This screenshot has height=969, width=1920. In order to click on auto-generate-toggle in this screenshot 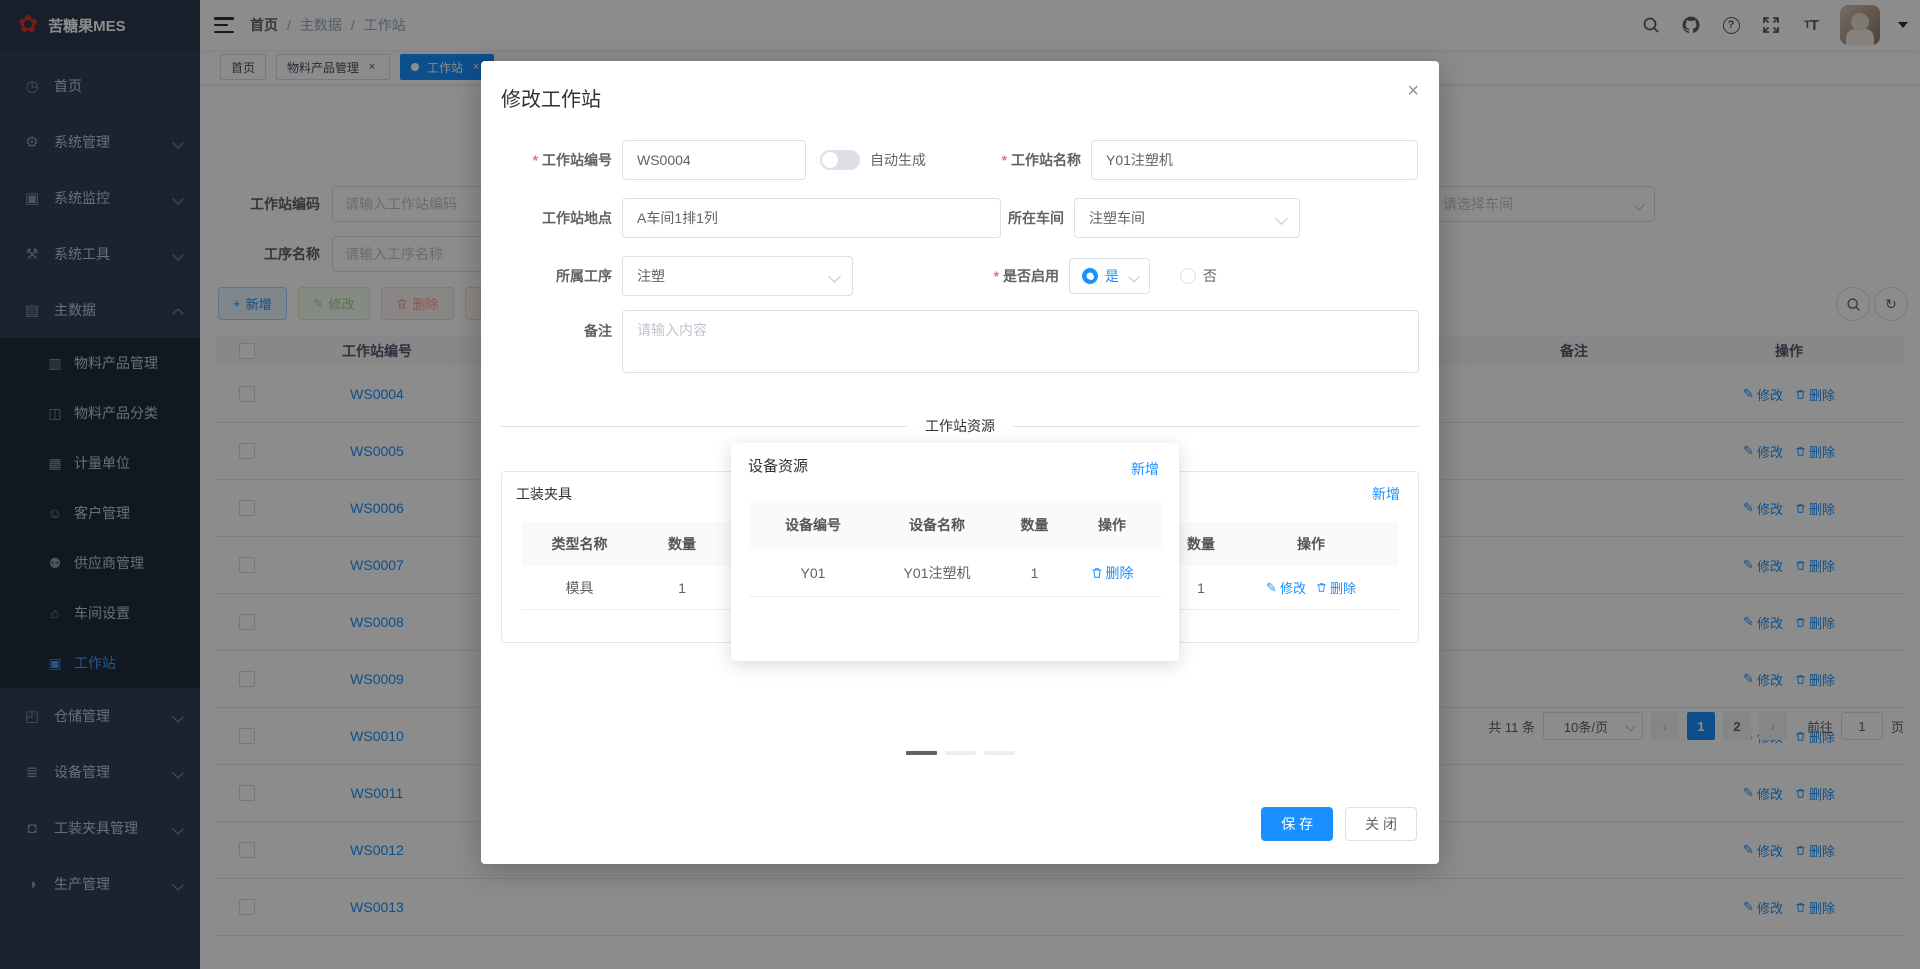, I will do `click(840, 160)`.